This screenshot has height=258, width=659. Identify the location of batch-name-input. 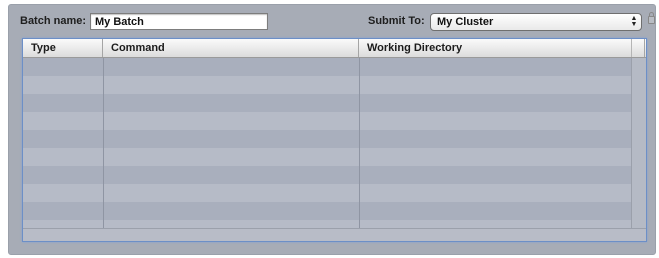
(179, 21).